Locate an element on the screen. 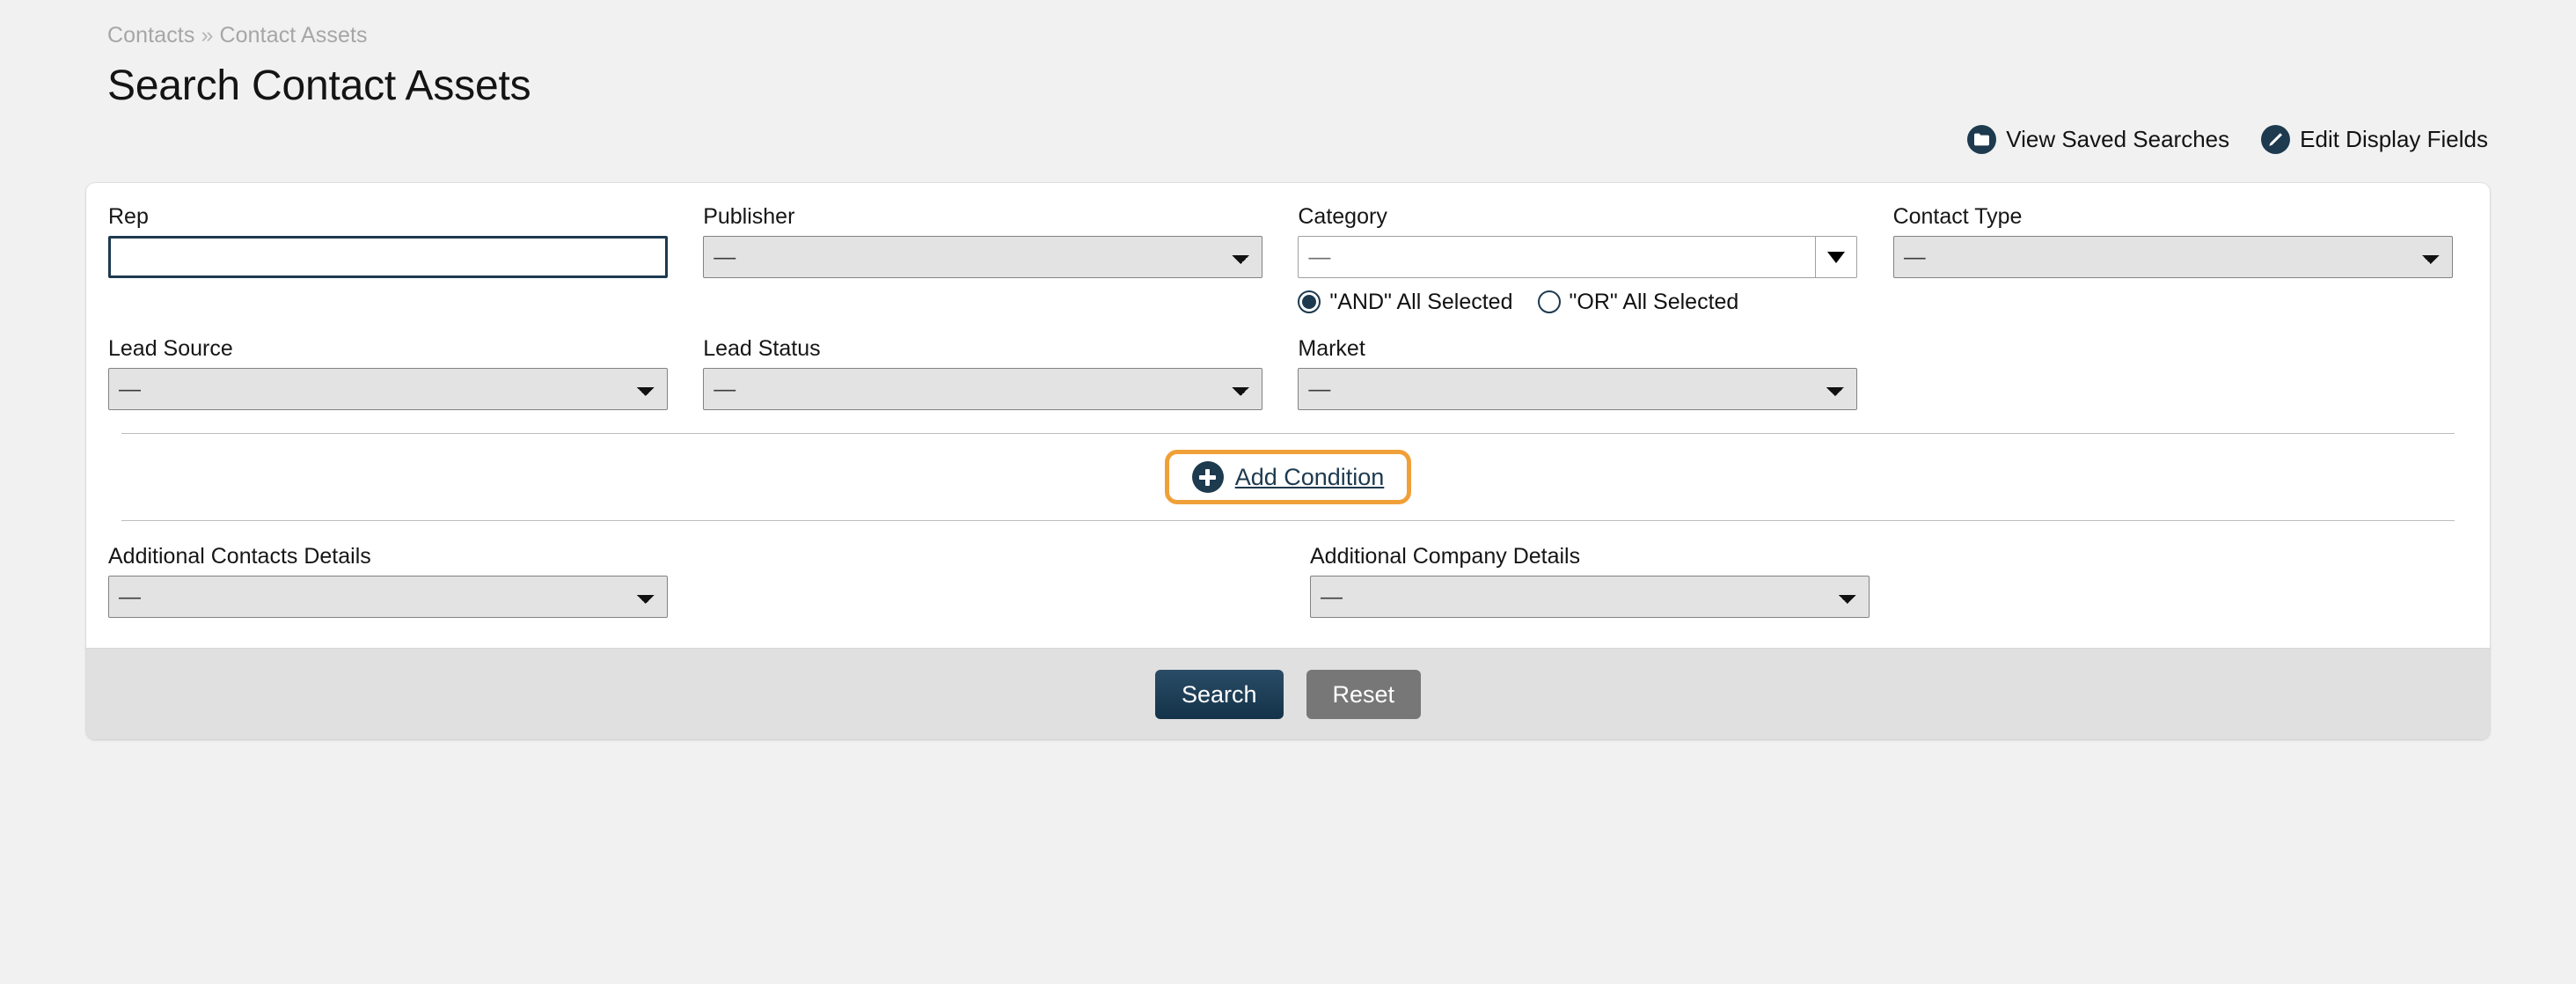 This screenshot has width=2576, height=984. field-lead-status: Lead Status — is located at coordinates (1000, 374).